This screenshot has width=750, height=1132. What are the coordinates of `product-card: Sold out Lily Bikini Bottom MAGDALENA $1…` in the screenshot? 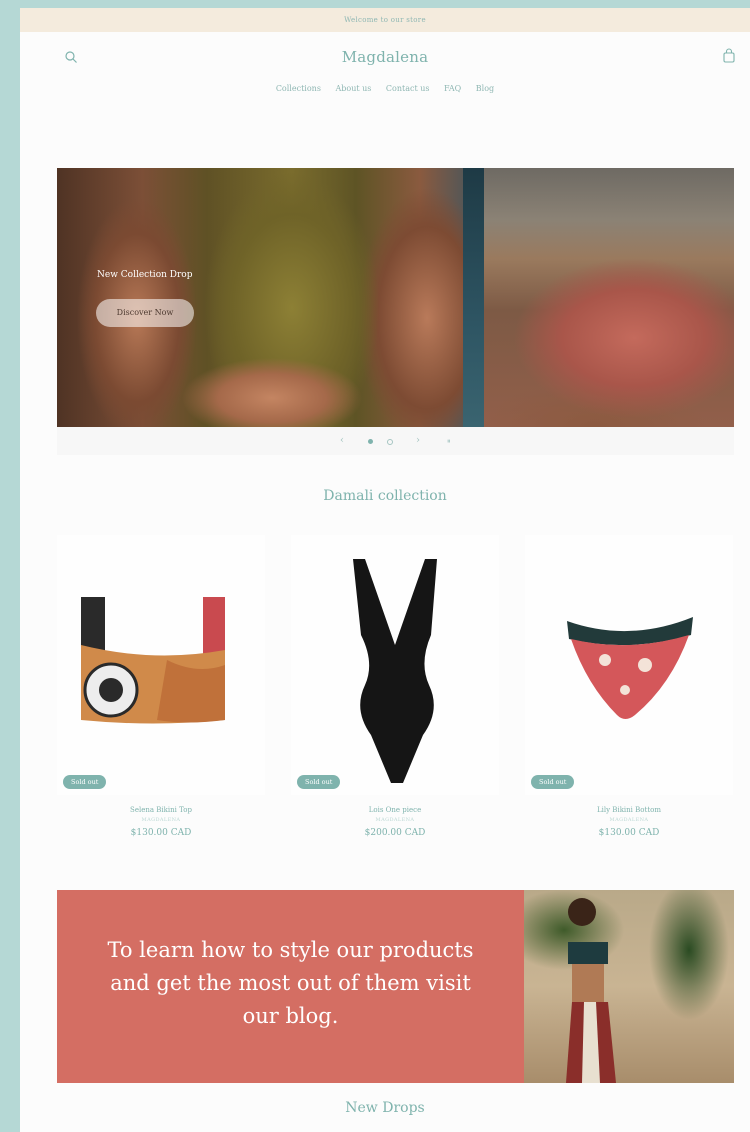 It's located at (629, 686).